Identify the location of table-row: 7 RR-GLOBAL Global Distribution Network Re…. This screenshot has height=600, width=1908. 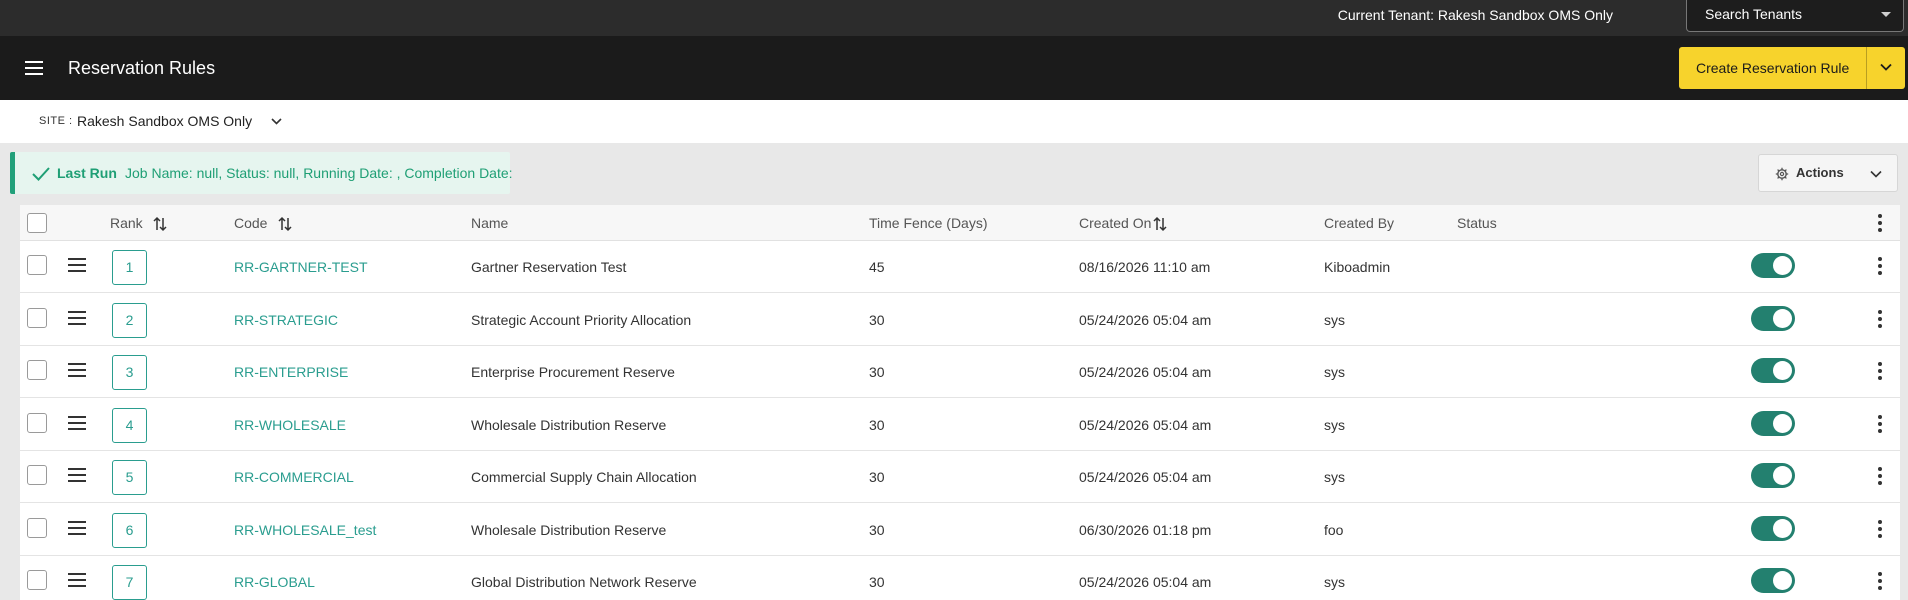
(960, 578).